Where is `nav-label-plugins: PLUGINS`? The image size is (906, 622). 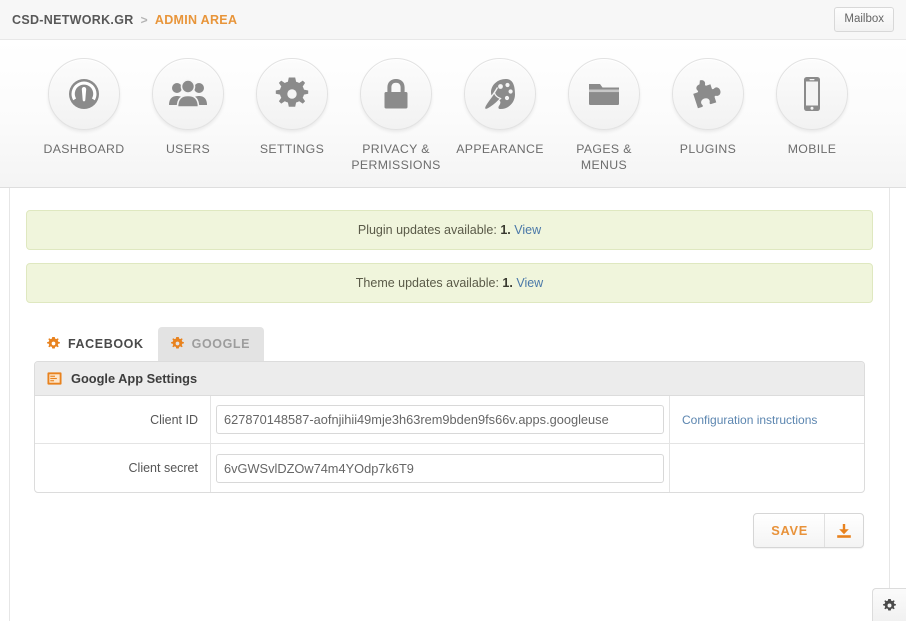
nav-label-plugins: PLUGINS is located at coordinates (708, 149).